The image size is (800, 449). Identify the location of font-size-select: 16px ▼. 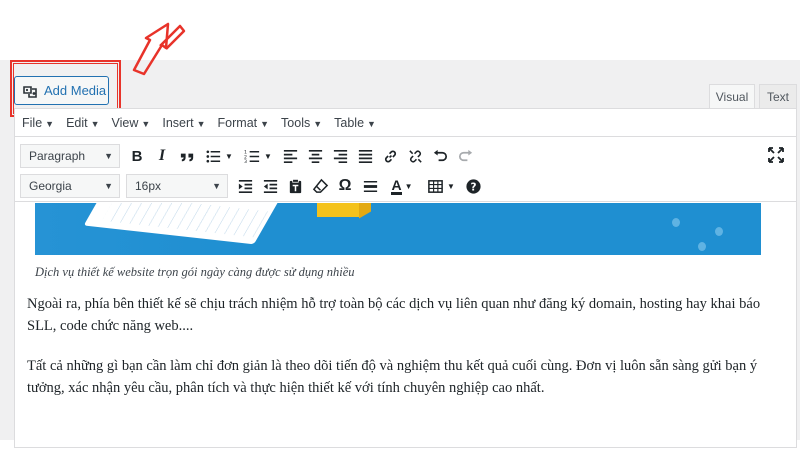
(177, 186).